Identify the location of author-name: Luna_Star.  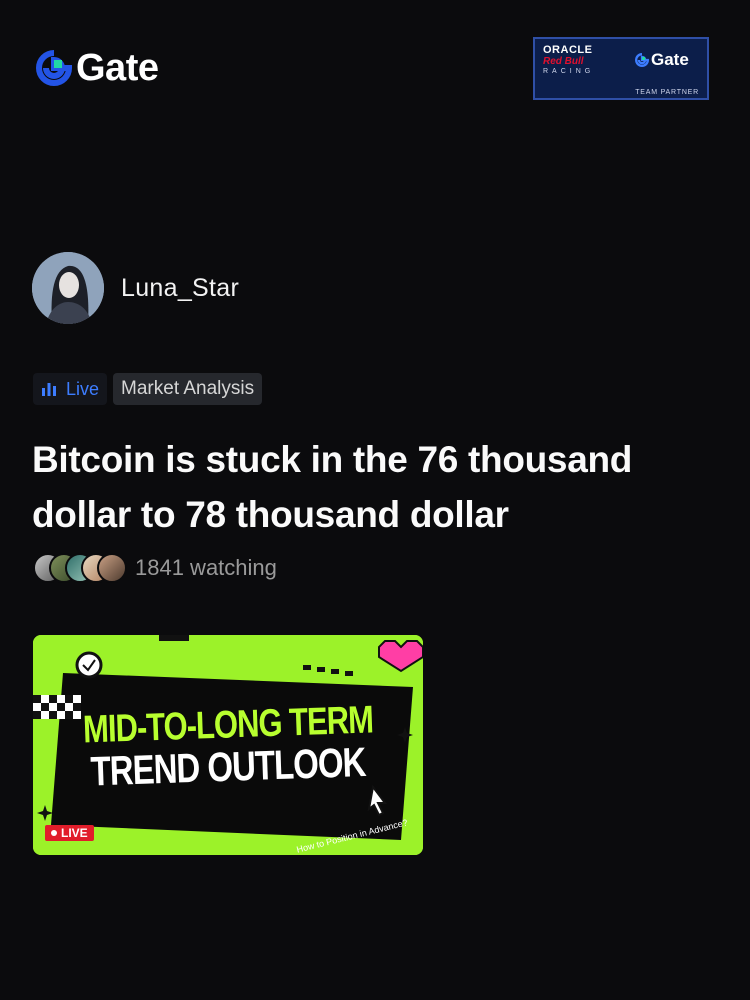
(180, 288).